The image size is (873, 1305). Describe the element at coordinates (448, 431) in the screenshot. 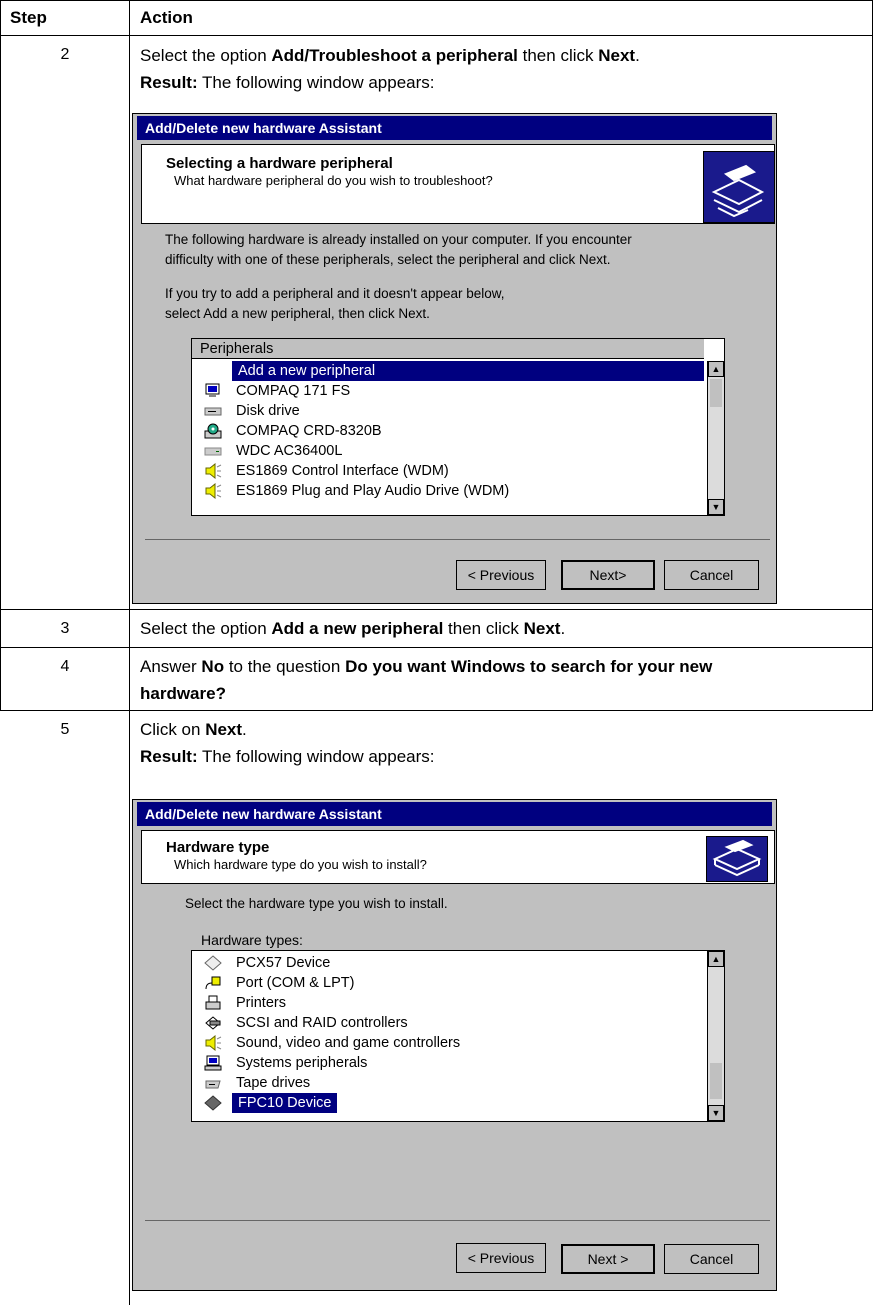

I see `list-item: COMPAQ CRD-8320B` at that location.